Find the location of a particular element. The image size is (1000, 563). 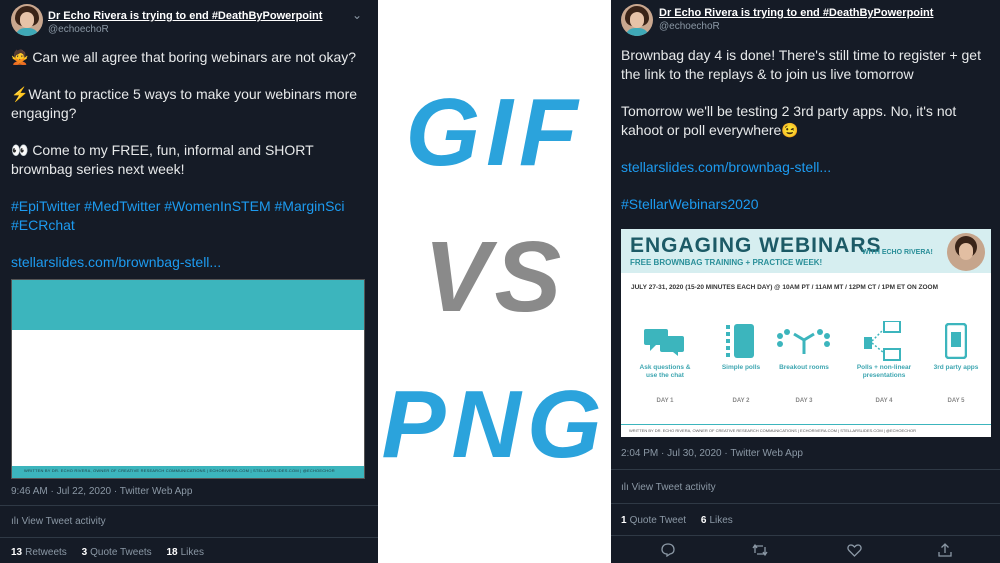

png-word: PNG is located at coordinates (494, 424).